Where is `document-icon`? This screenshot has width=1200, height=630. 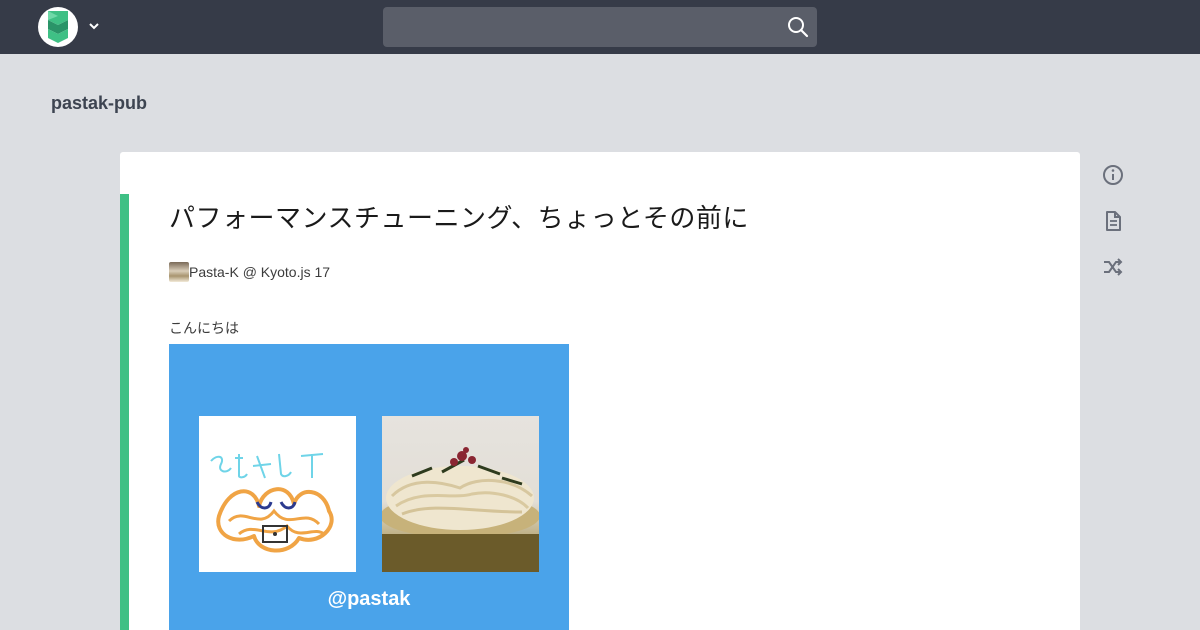
document-icon is located at coordinates (1113, 221).